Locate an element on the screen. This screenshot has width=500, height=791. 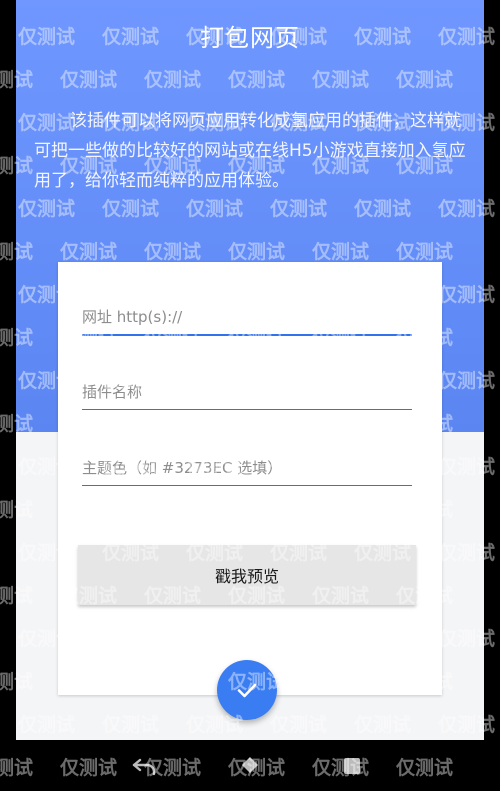
url-field is located at coordinates (247, 318).